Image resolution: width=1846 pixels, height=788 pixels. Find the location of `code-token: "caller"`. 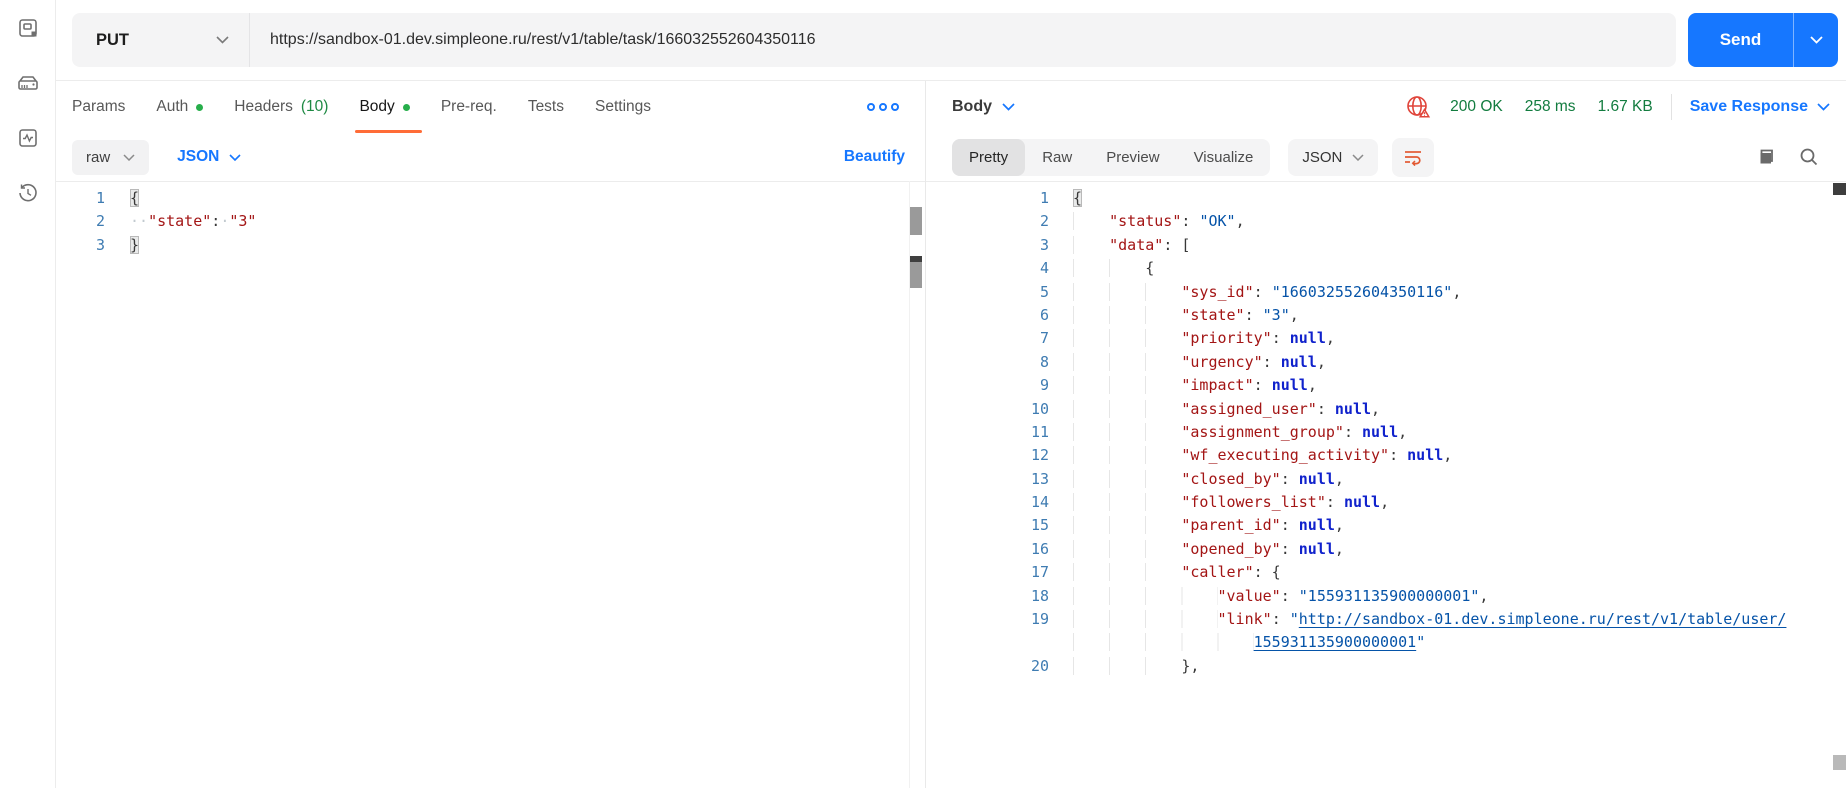

code-token: "caller" is located at coordinates (1217, 572).